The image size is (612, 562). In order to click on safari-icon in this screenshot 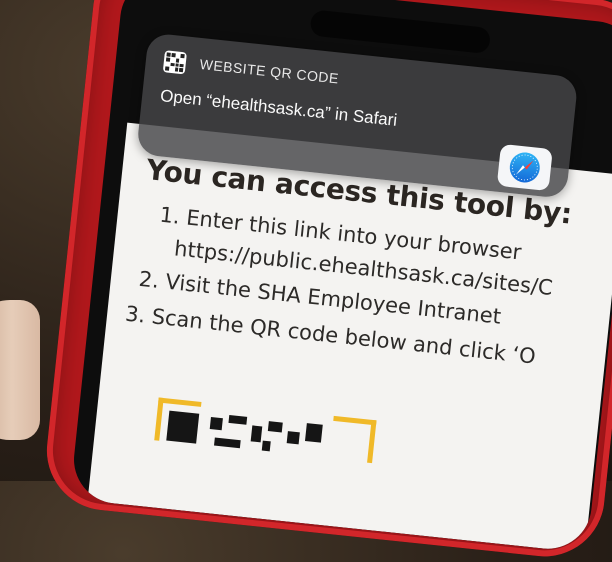, I will do `click(524, 167)`.